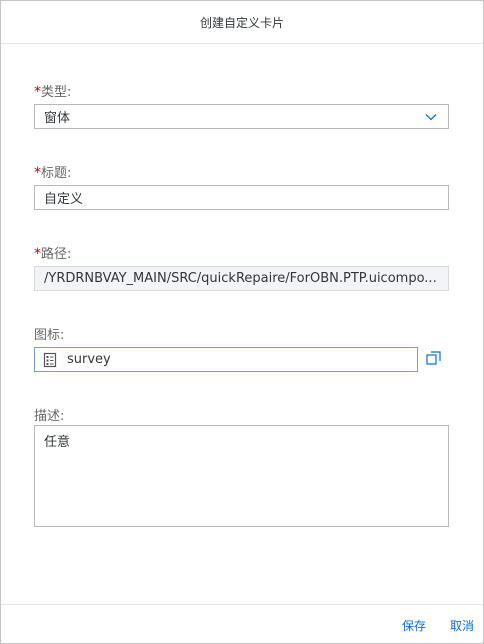 The width and height of the screenshot is (484, 644). Describe the element at coordinates (49, 335) in the screenshot. I see `icon-label: 图标:` at that location.